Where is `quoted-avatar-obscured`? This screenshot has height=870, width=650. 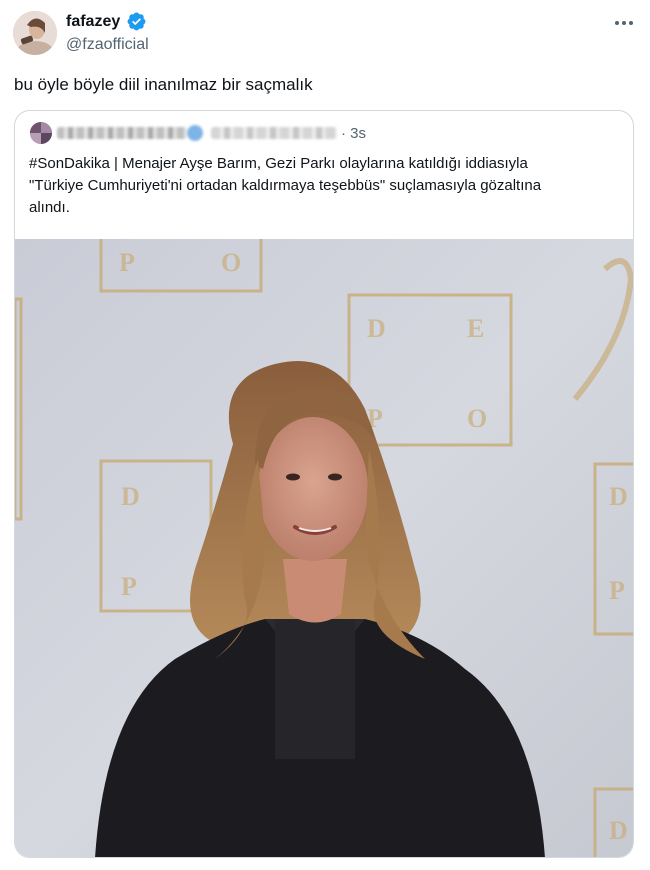 quoted-avatar-obscured is located at coordinates (41, 133).